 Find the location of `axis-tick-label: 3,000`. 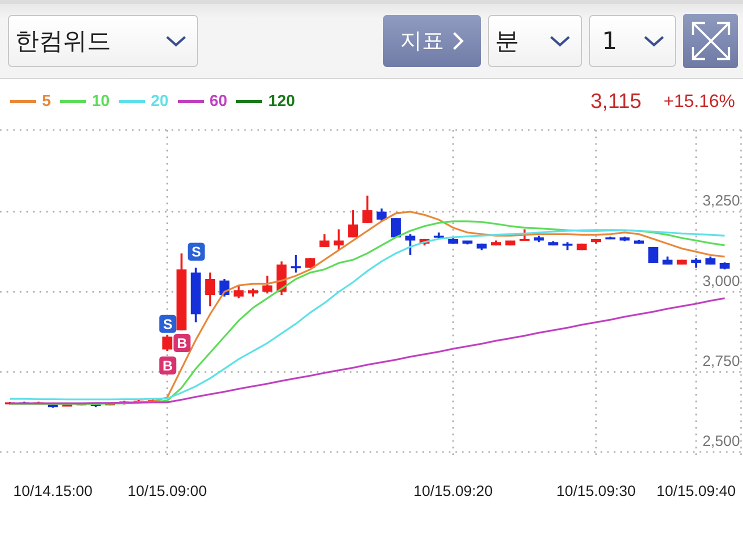

axis-tick-label: 3,000 is located at coordinates (721, 281).